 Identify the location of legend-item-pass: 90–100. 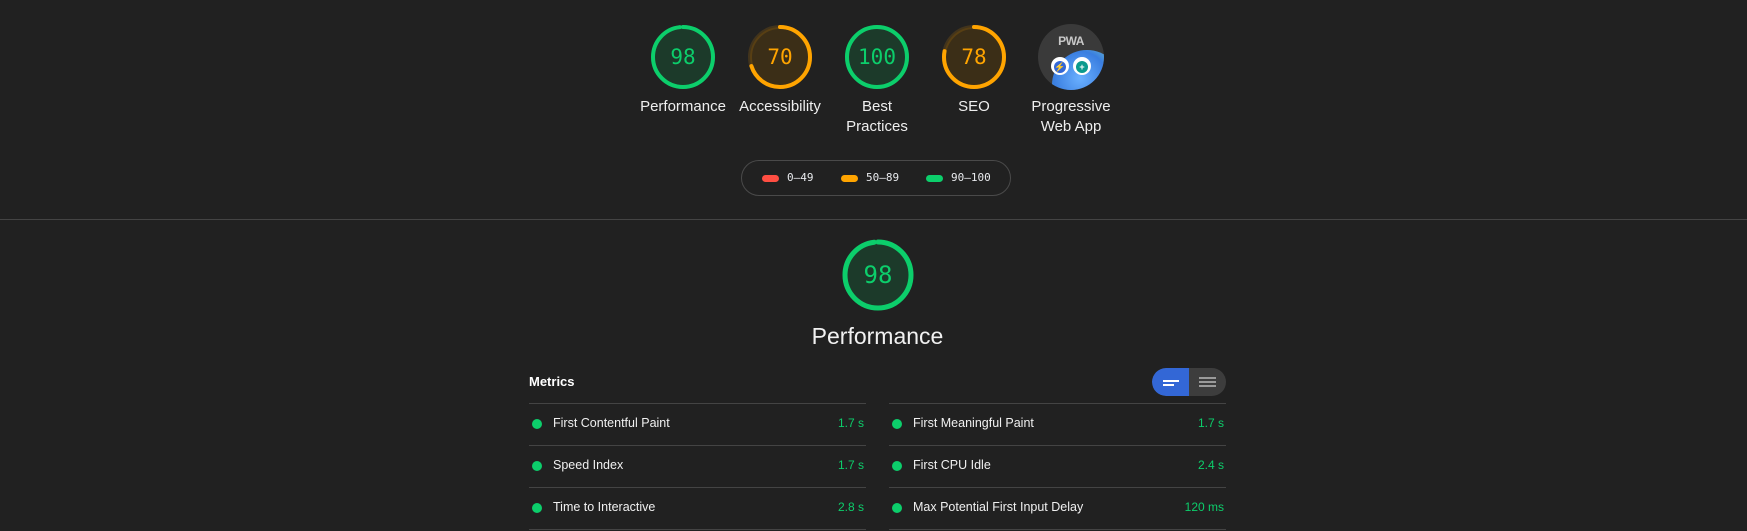
(958, 178).